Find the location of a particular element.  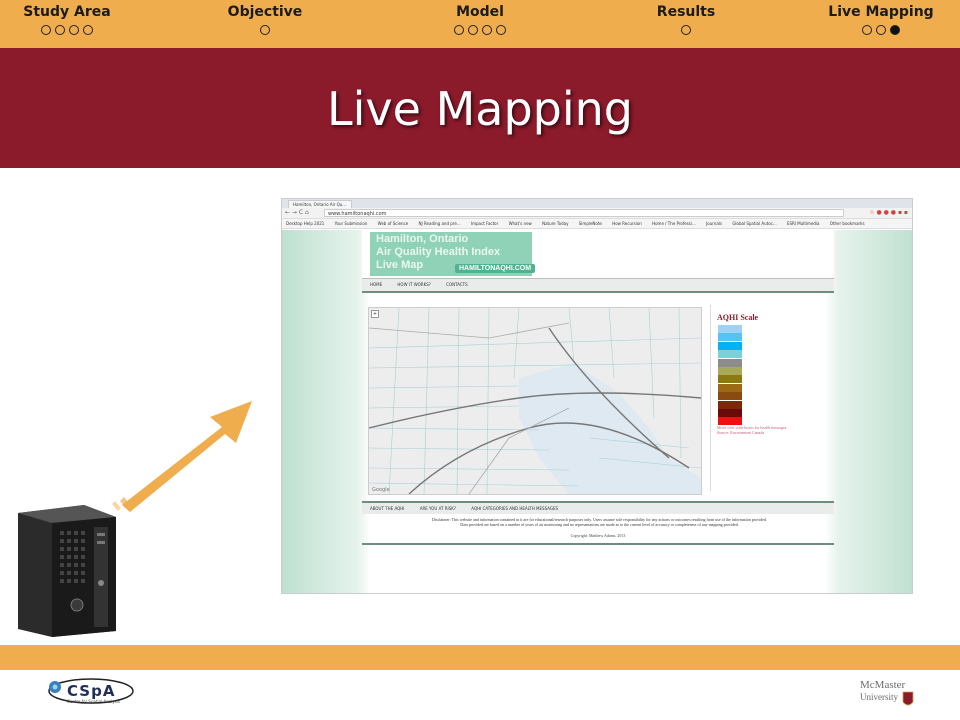

cspa-logo-text: CSpA is located at coordinates (91, 691).